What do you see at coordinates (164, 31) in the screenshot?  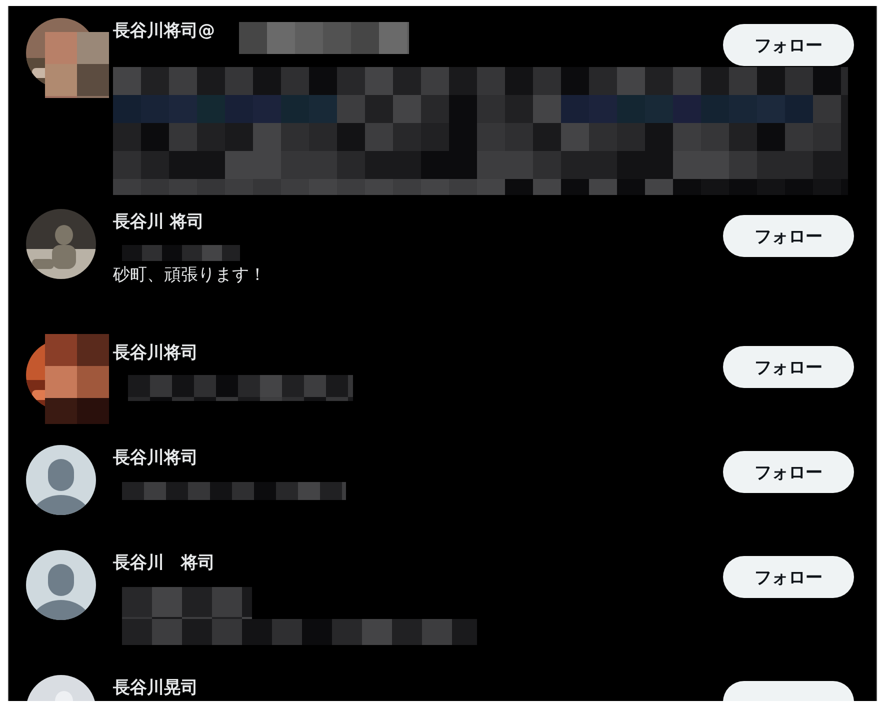 I see `user-name: 長谷川将司@` at bounding box center [164, 31].